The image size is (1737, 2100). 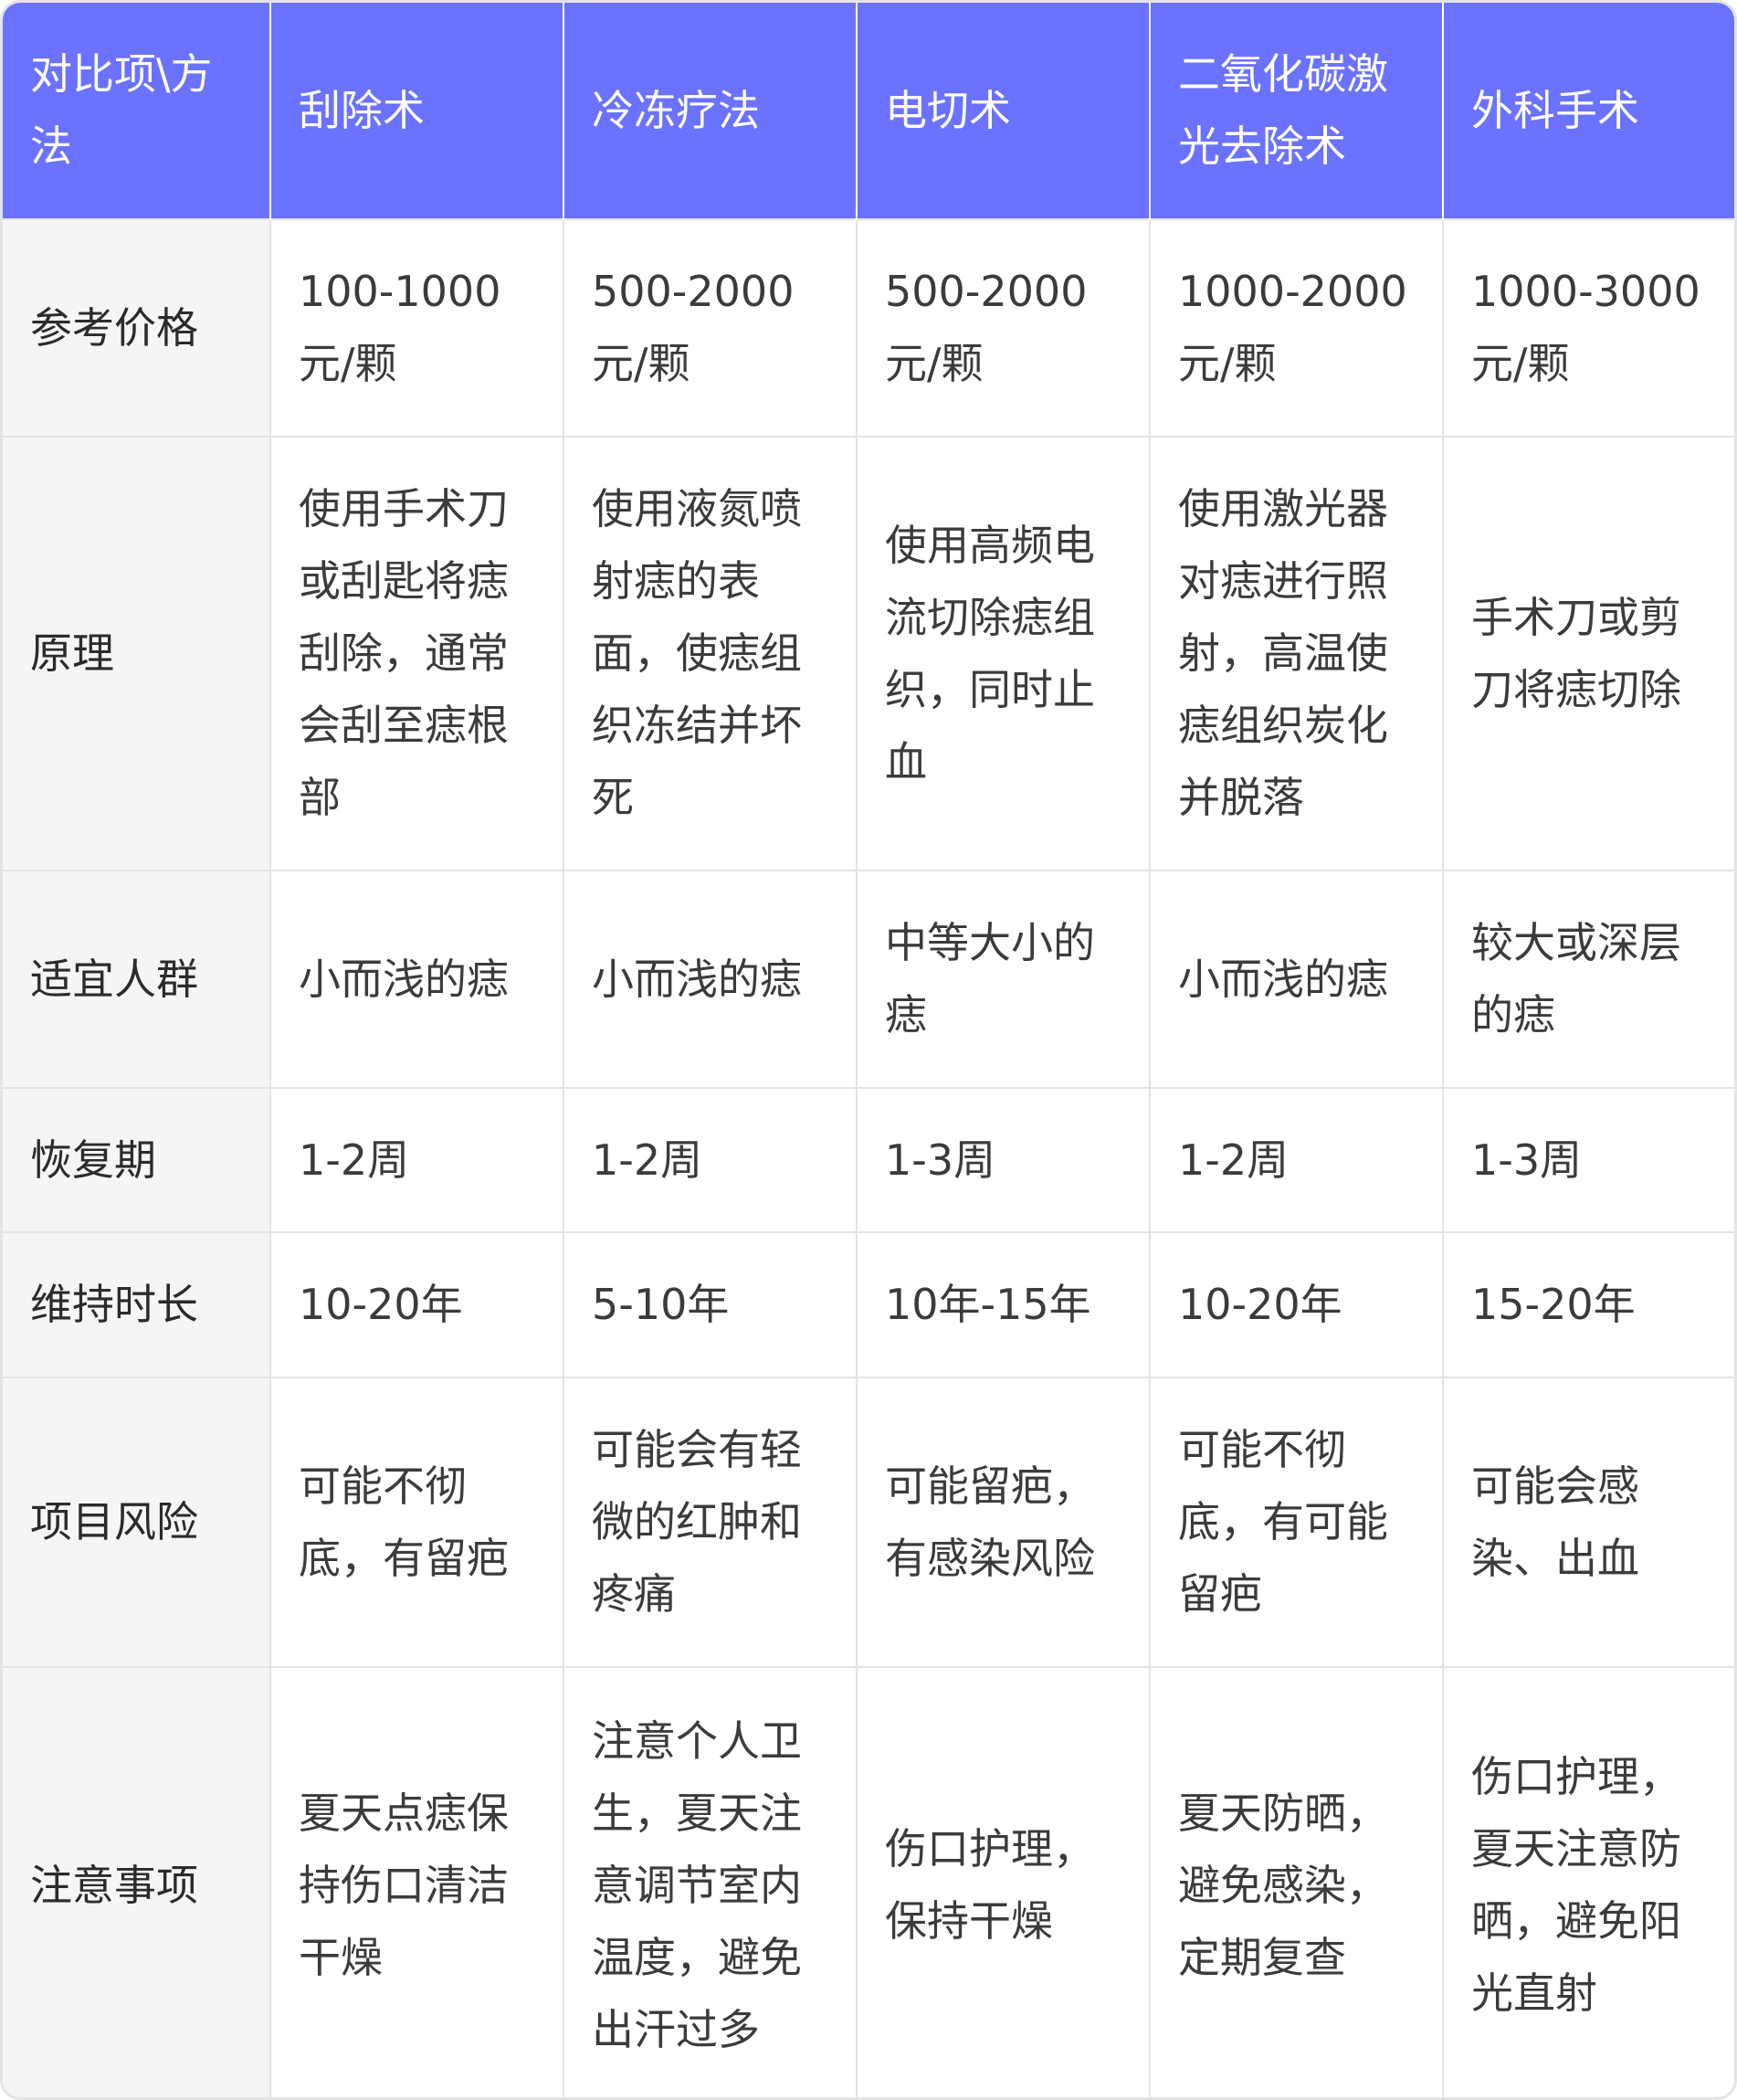 What do you see at coordinates (710, 1882) in the screenshot?
I see `table-cell: 注意个人卫生，夏天注意调节室内温度，避免出汗过多` at bounding box center [710, 1882].